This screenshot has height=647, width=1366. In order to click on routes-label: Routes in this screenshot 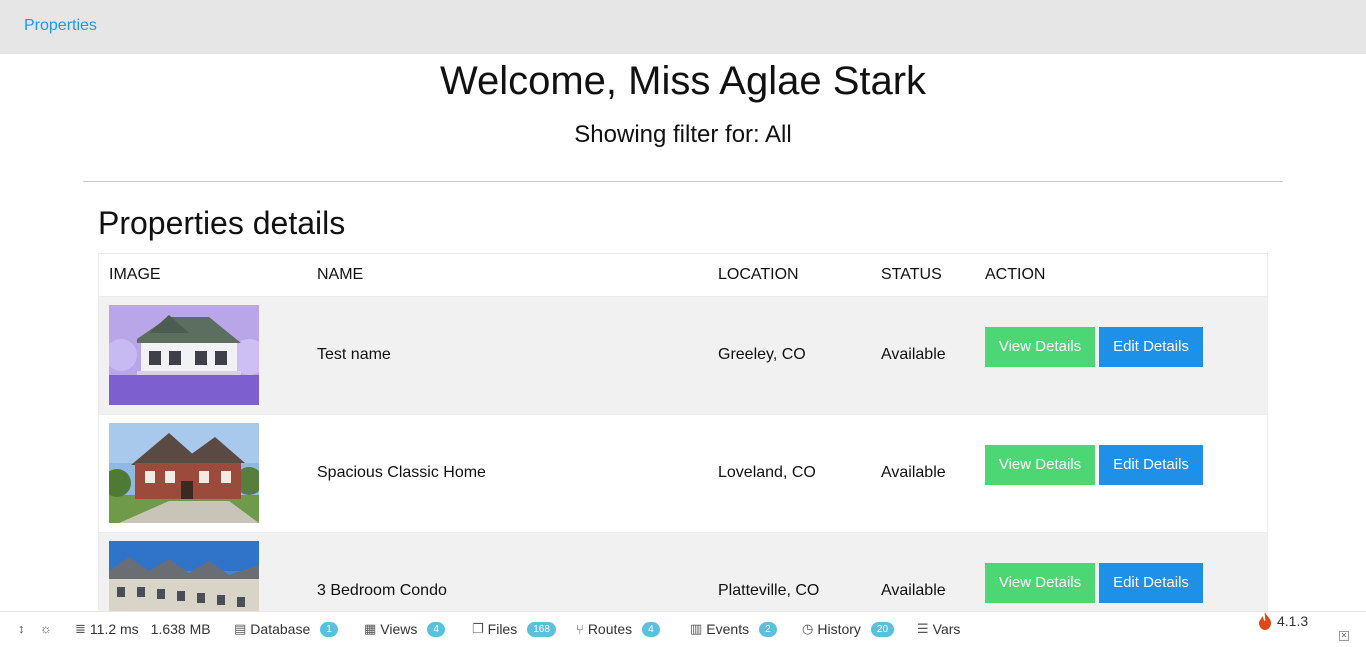, I will do `click(610, 629)`.